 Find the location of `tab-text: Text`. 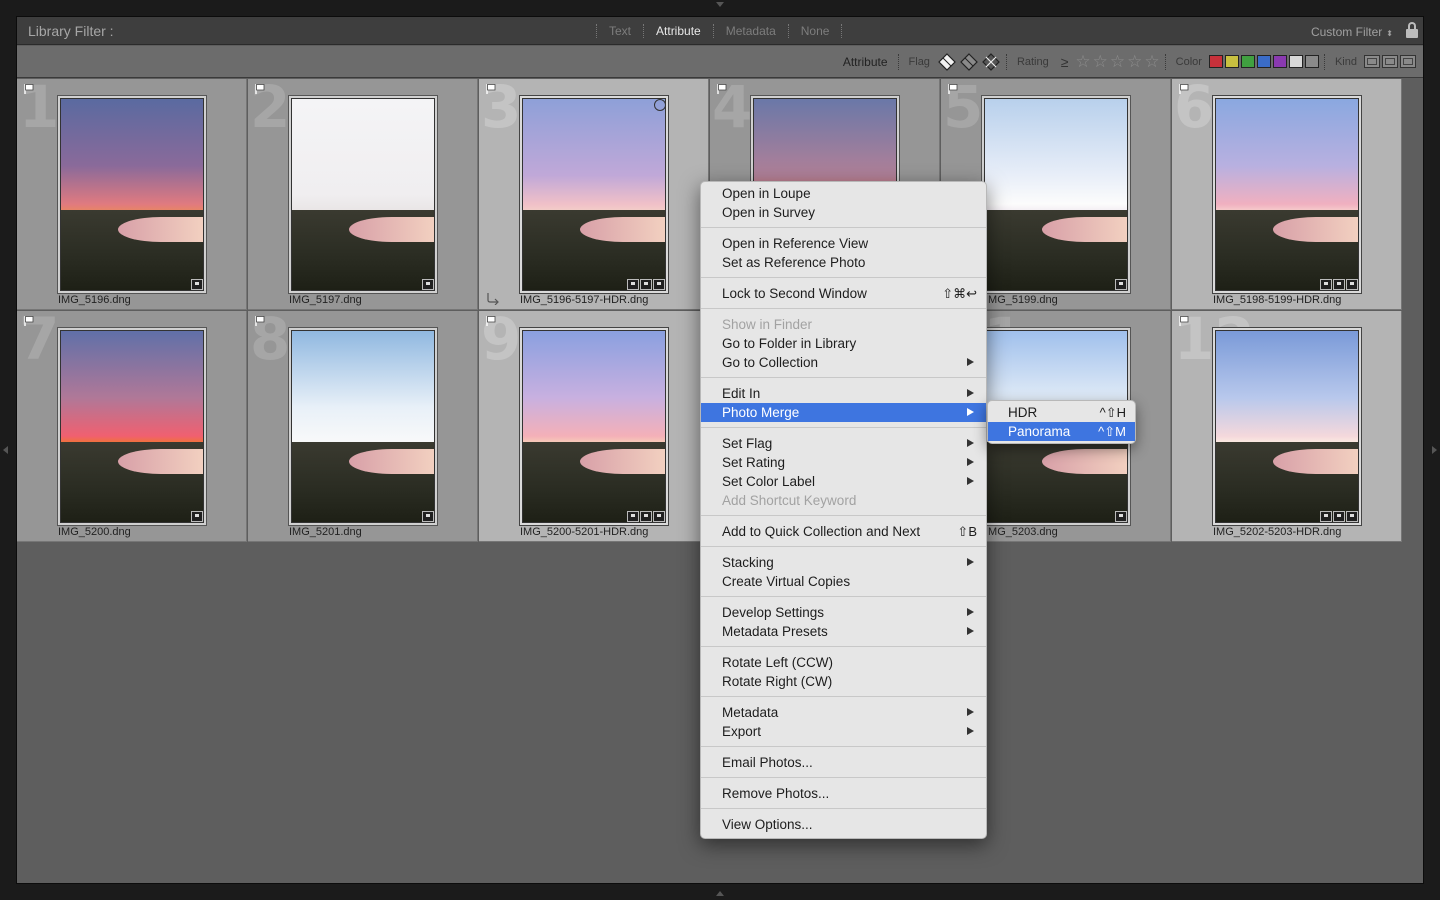

tab-text: Text is located at coordinates (620, 31).